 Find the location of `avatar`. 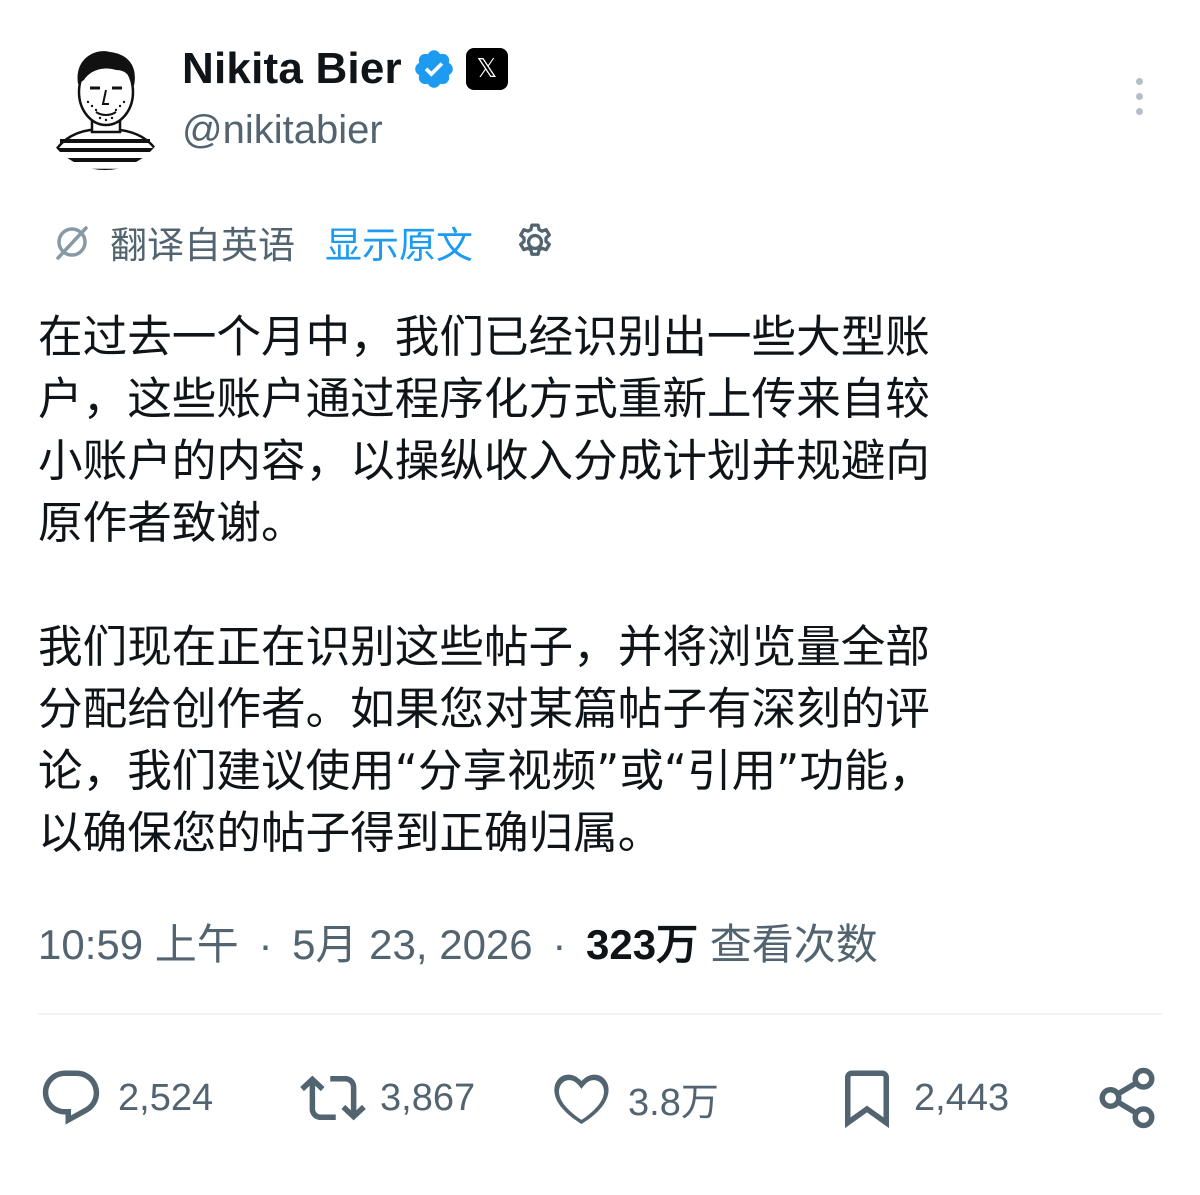

avatar is located at coordinates (105, 105).